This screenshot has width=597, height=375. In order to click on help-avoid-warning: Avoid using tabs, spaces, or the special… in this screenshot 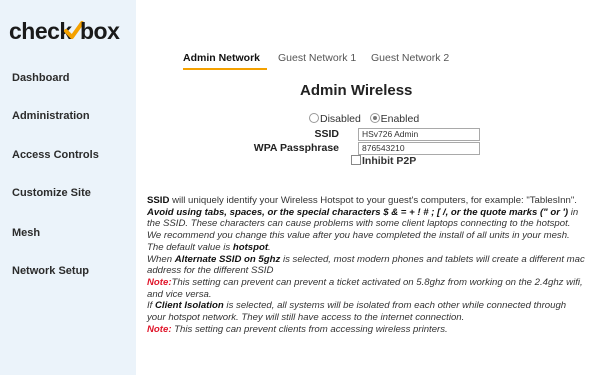, I will do `click(358, 212)`.